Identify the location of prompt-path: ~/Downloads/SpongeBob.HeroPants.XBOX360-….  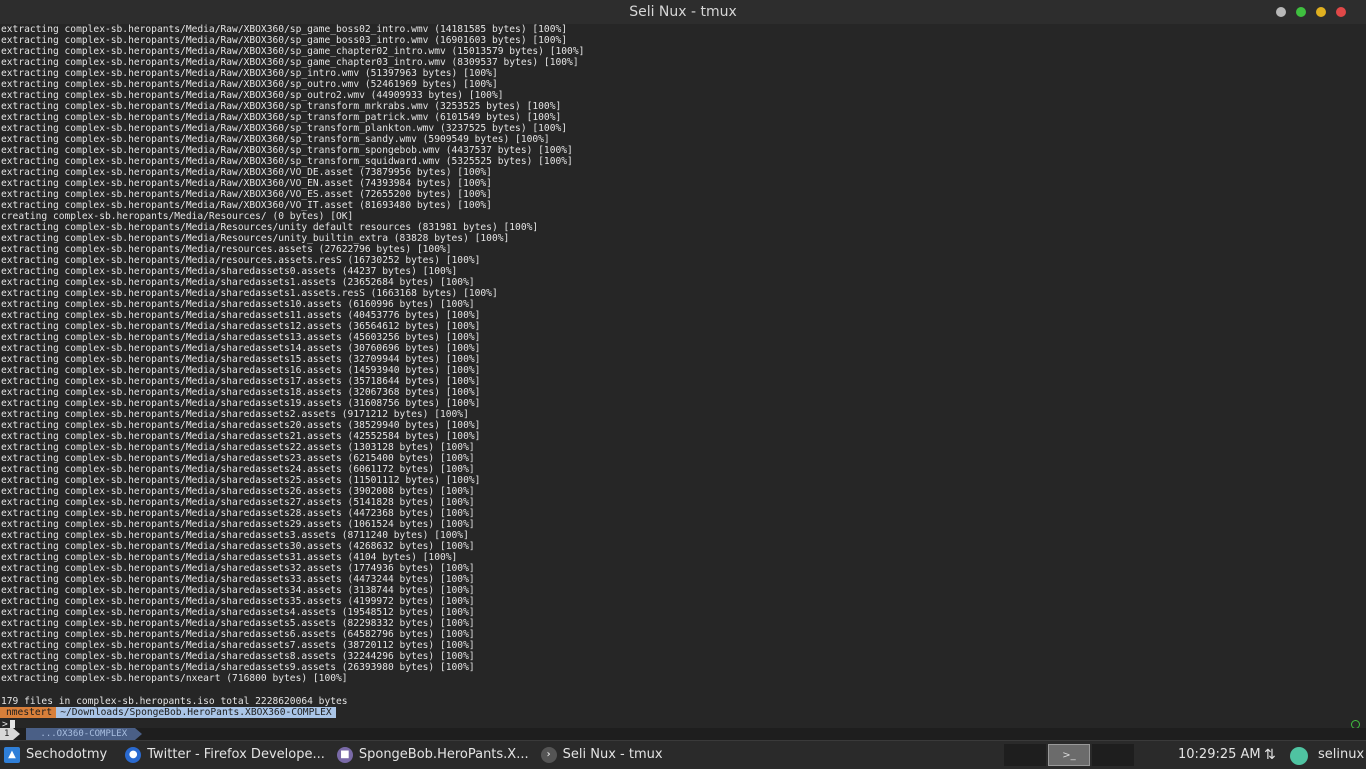
(196, 712).